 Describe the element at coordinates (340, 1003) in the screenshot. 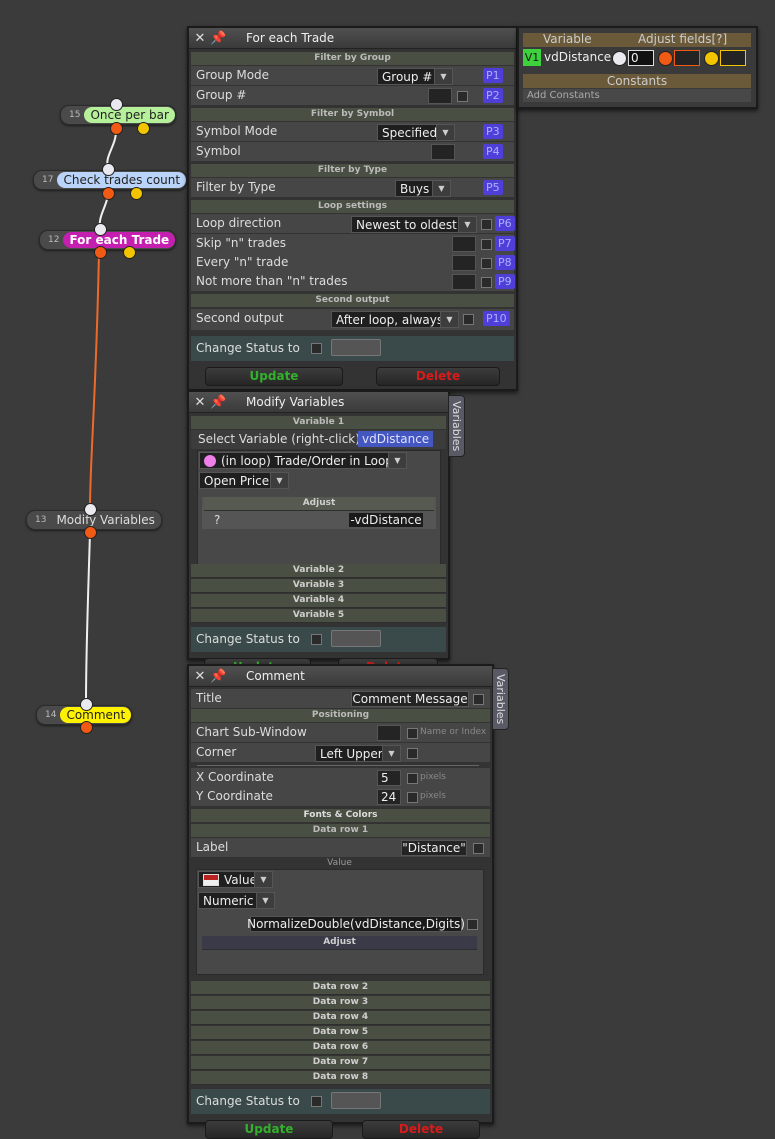

I see `data-row-3-header: Data row 3` at that location.